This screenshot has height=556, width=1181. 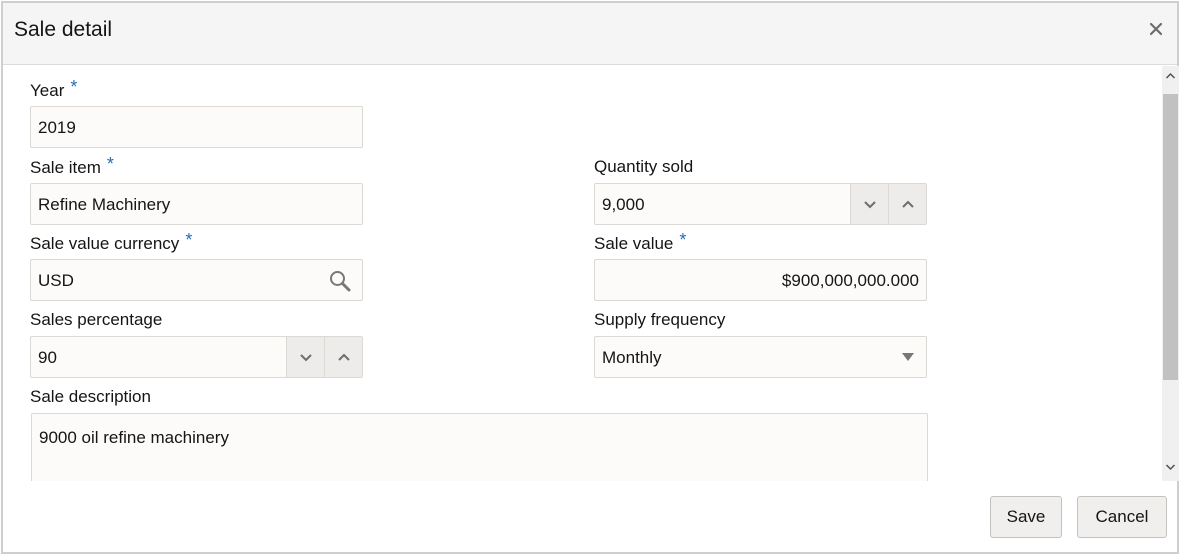 What do you see at coordinates (760, 204) in the screenshot?
I see `quantity-sold-stepper: 9,000` at bounding box center [760, 204].